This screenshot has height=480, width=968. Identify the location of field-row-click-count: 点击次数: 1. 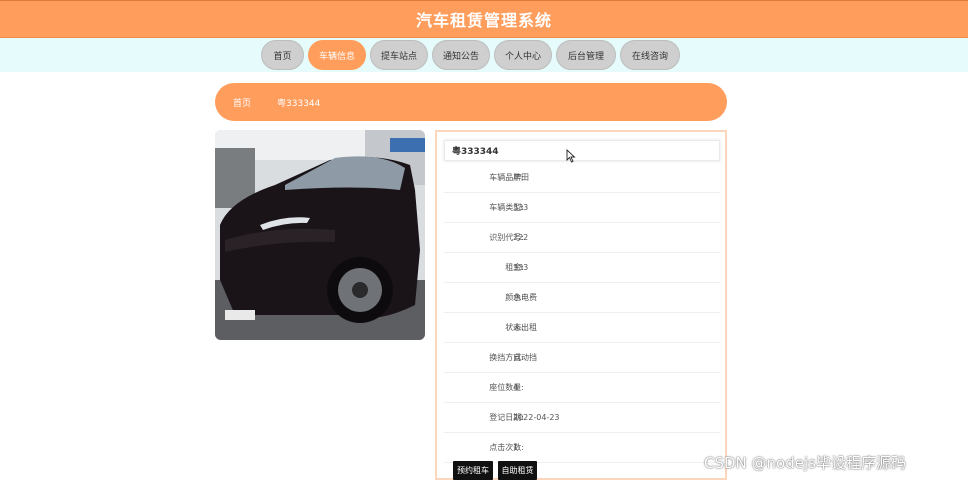
(582, 448).